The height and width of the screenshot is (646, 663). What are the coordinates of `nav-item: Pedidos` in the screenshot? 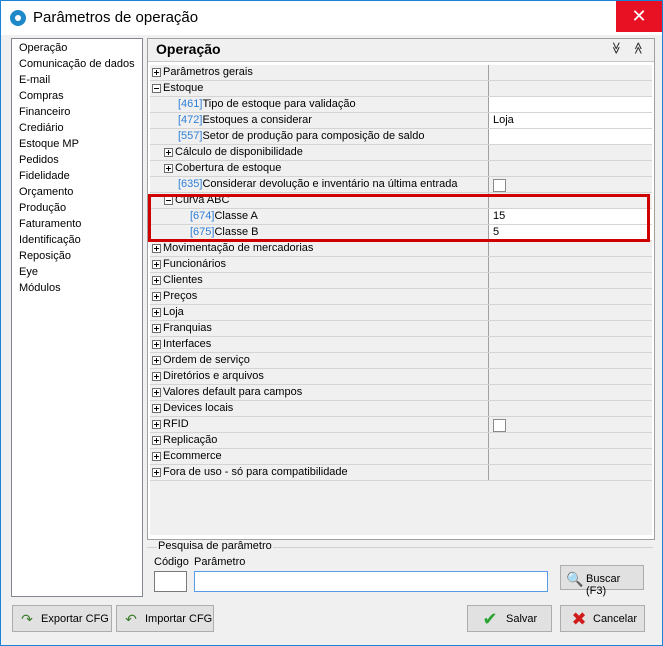 It's located at (39, 160).